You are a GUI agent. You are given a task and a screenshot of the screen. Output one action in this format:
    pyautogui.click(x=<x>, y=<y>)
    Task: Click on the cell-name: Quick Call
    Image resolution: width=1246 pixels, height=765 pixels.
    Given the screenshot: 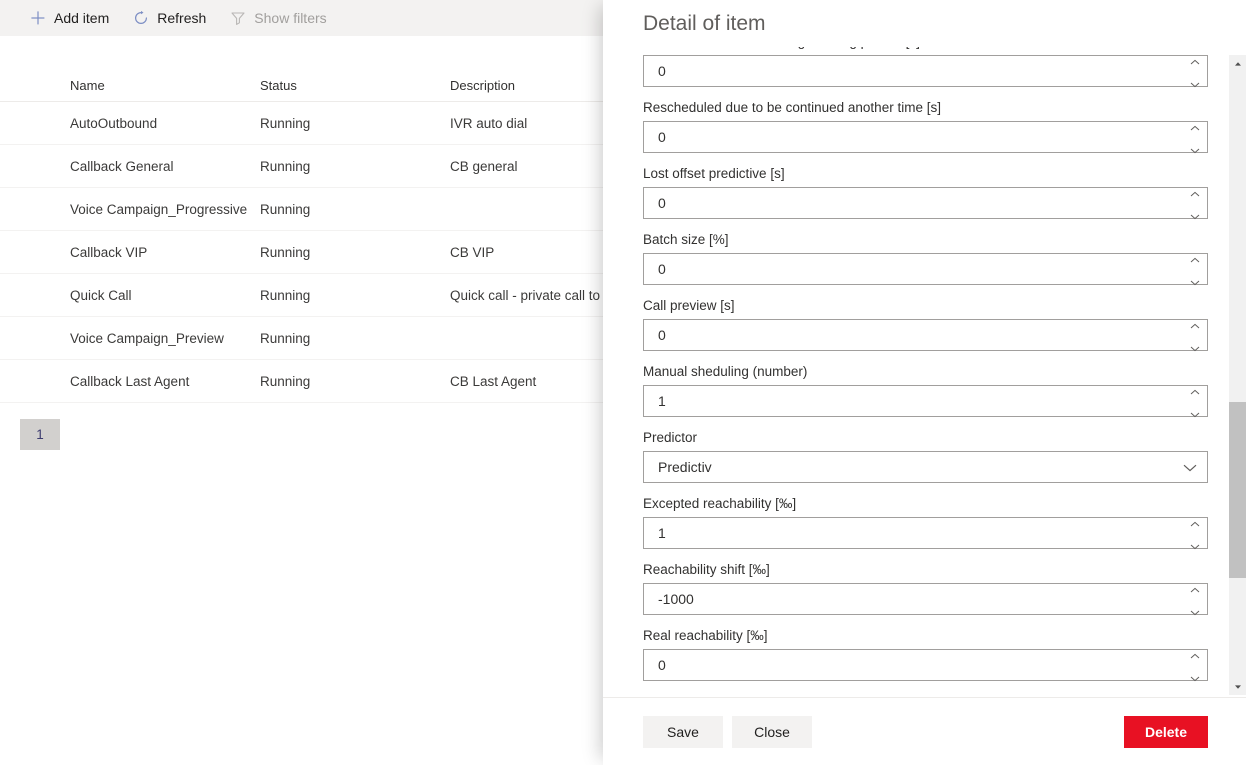 What is the action you would take?
    pyautogui.click(x=101, y=295)
    